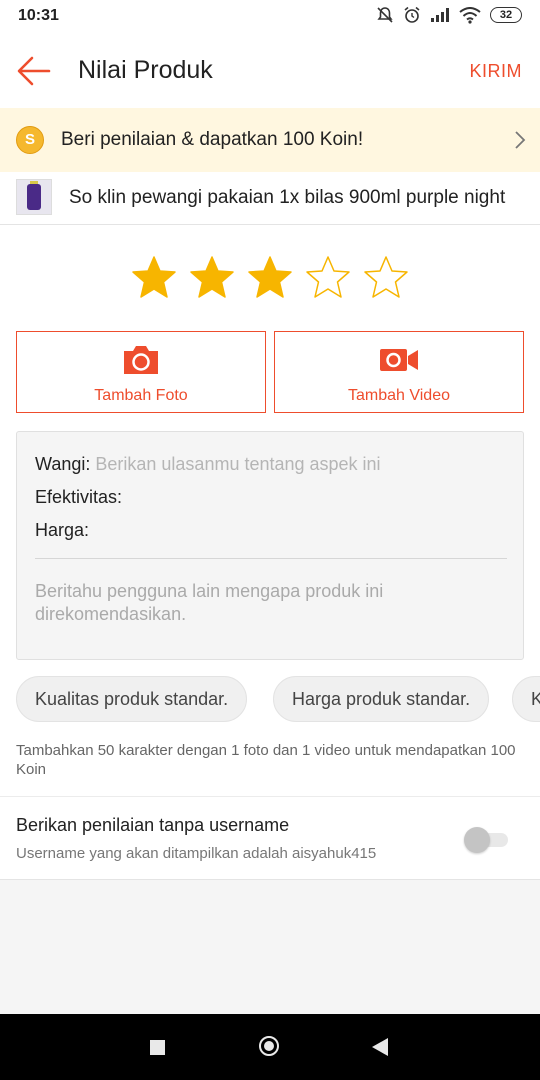  I want to click on add-photo-button: Tambah Foto, so click(141, 372).